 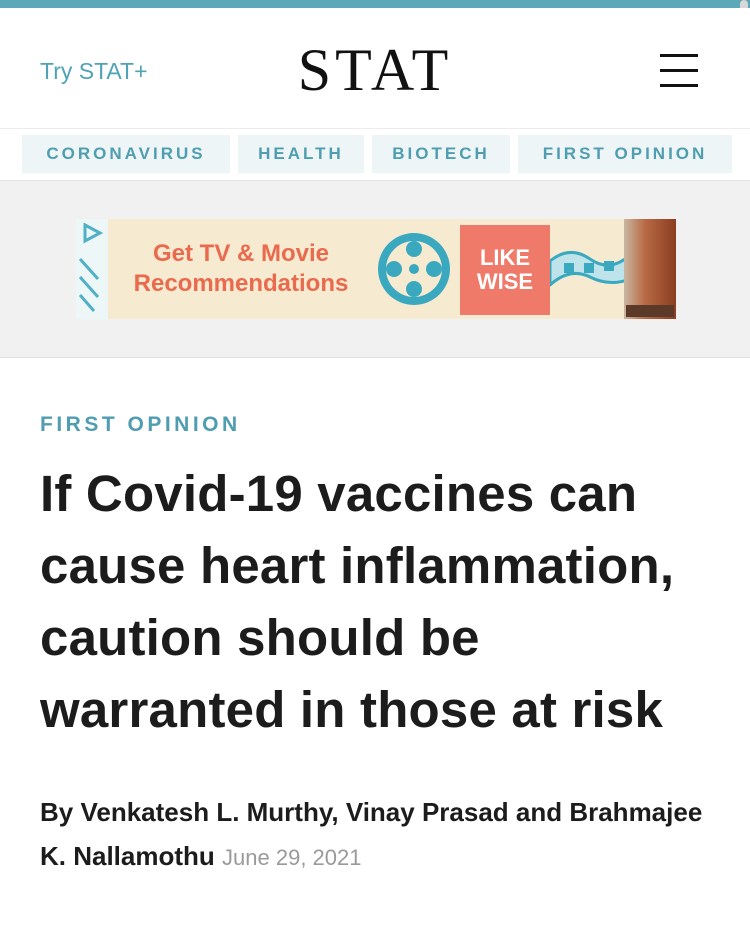 I want to click on publish-date: June 29, 2021, so click(x=292, y=857).